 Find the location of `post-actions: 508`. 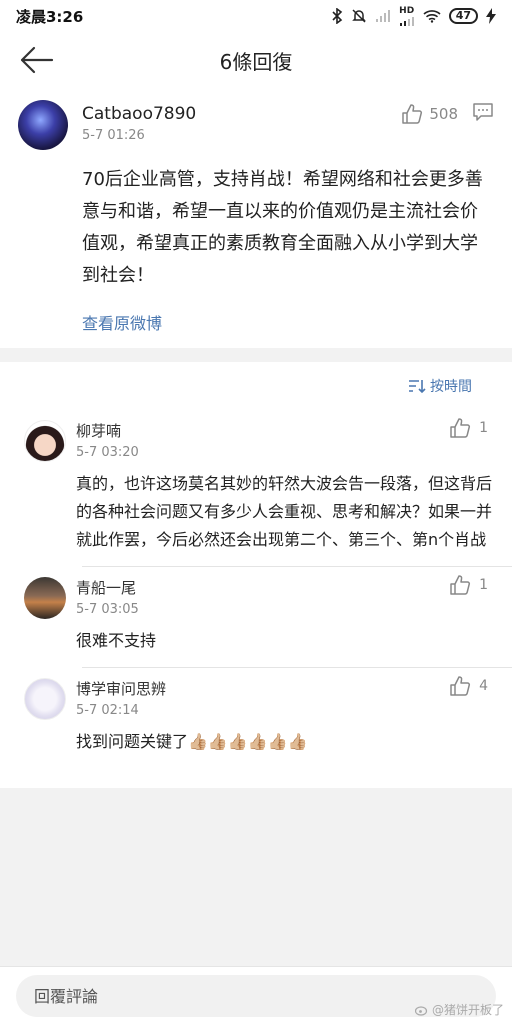

post-actions: 508 is located at coordinates (447, 114).